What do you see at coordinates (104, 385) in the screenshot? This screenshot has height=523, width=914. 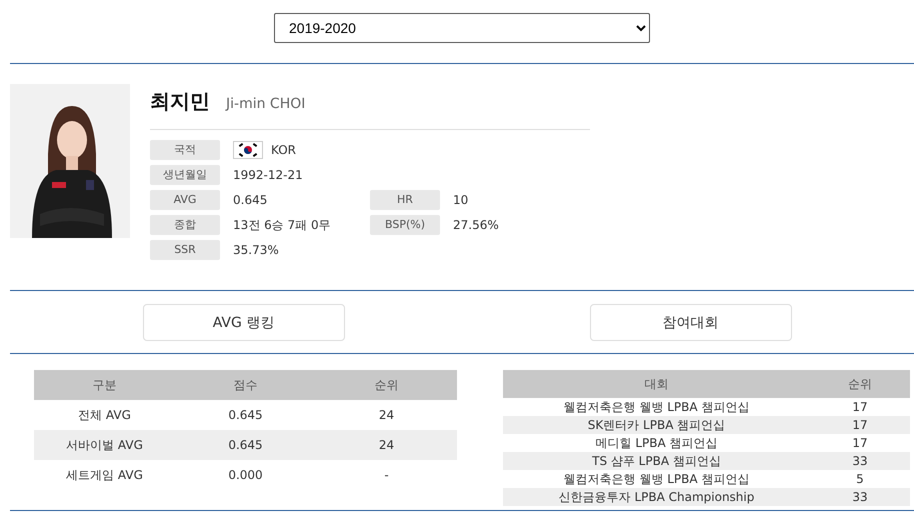 I see `column-header: 구분` at bounding box center [104, 385].